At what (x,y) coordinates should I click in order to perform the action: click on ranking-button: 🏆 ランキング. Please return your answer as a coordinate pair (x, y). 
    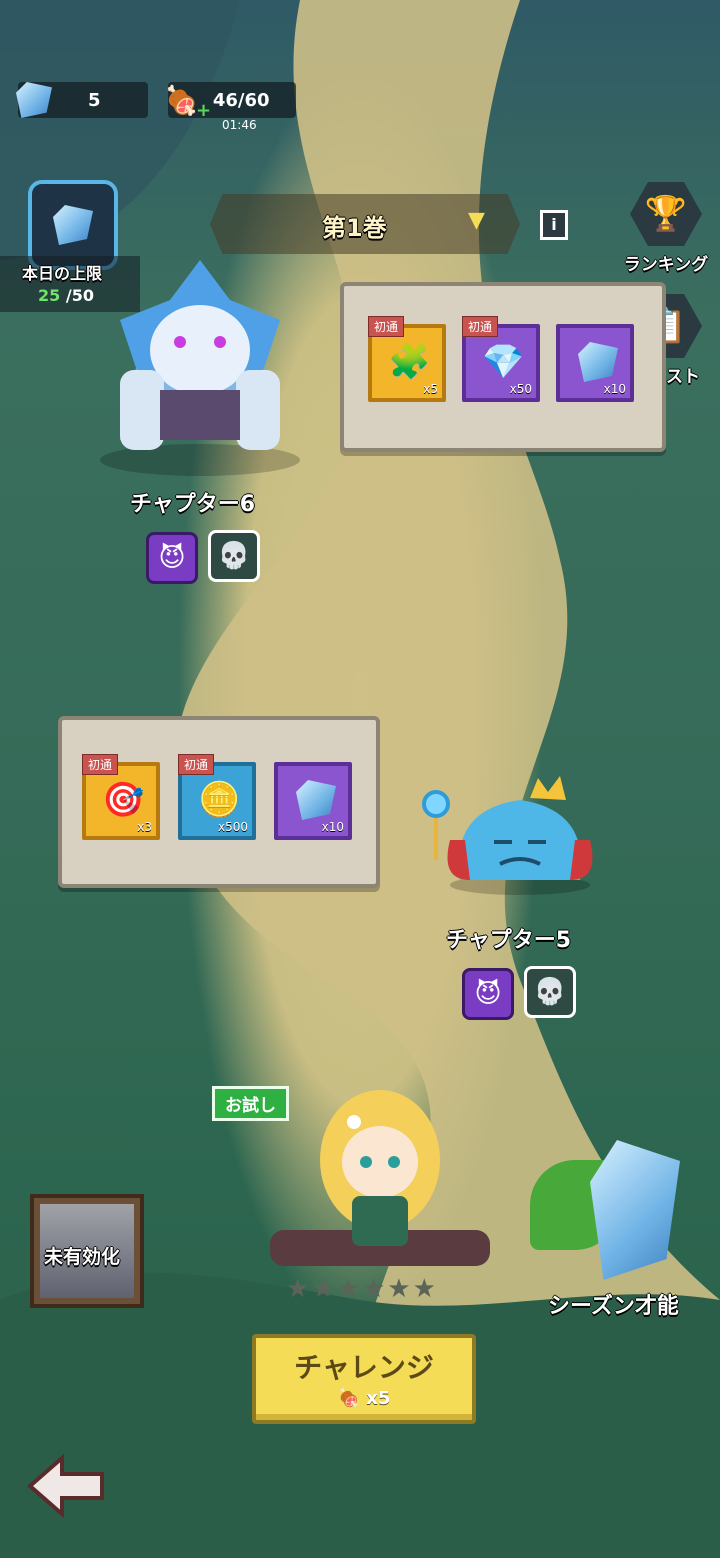
    Looking at the image, I should click on (666, 228).